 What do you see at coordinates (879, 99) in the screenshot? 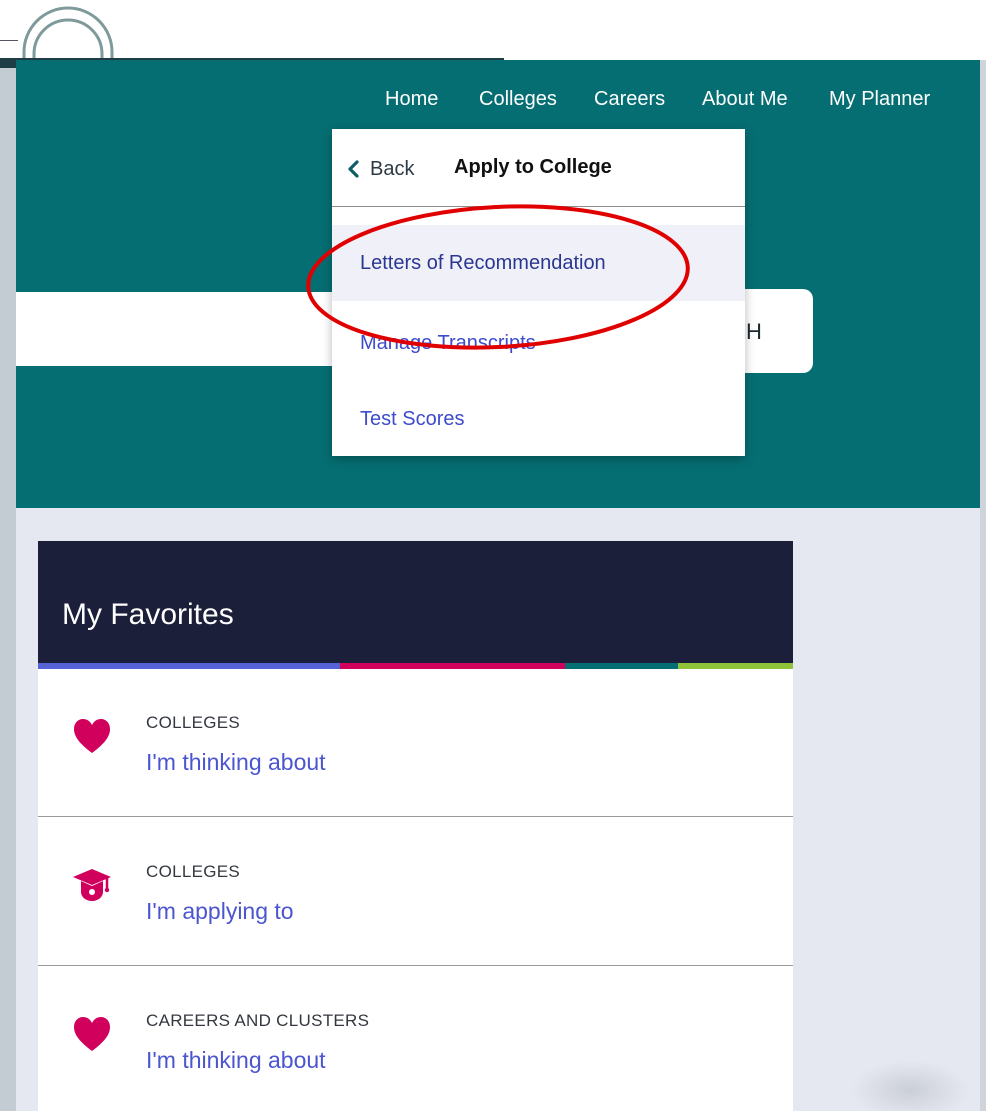
I see `nav-my-planner: My Planner` at bounding box center [879, 99].